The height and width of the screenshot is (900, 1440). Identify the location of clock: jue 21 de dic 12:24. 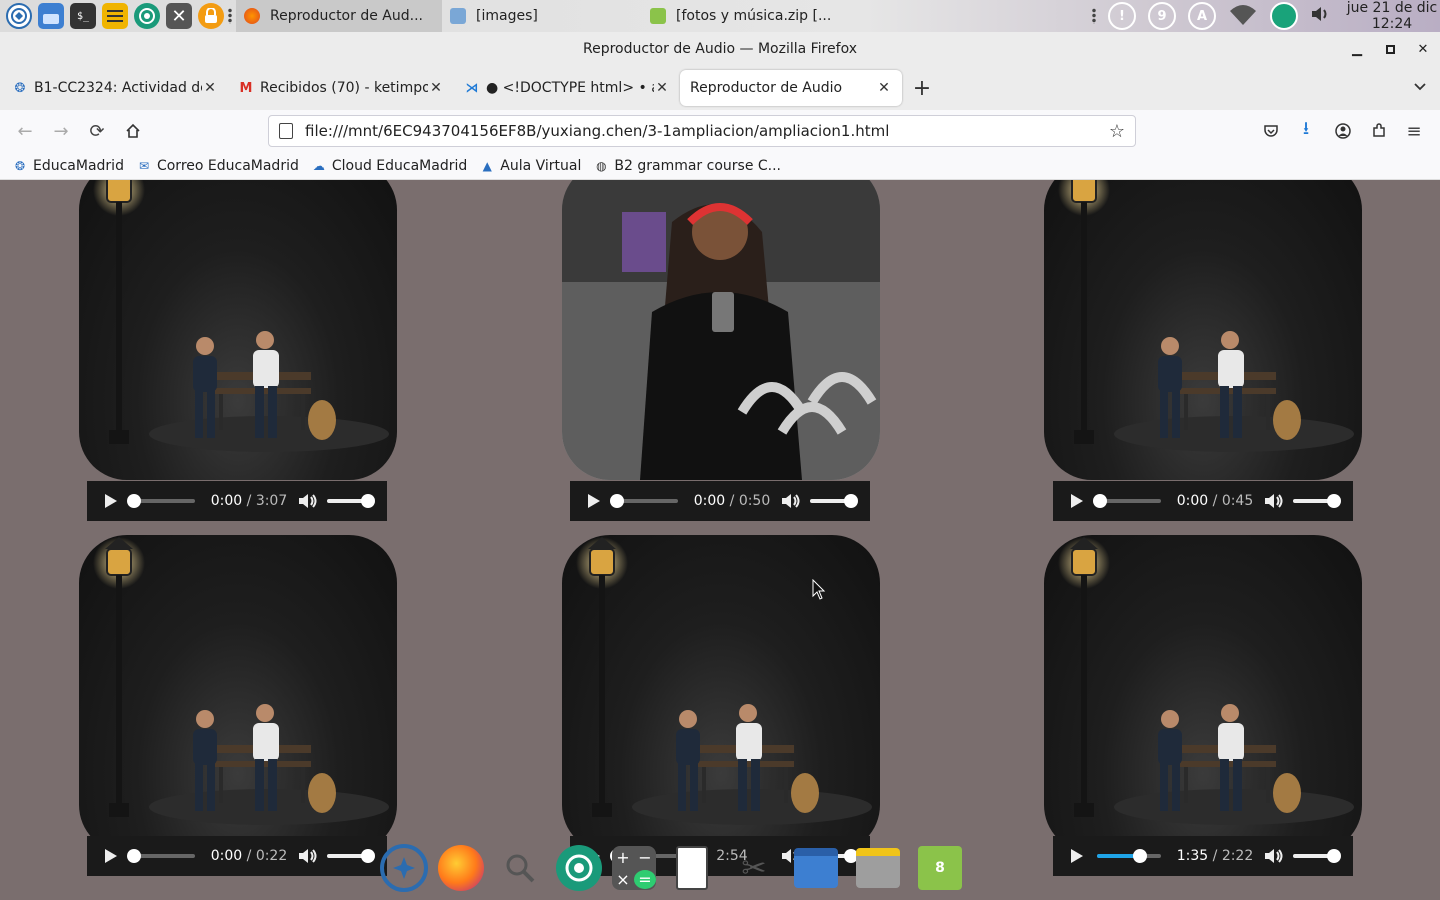
(1392, 16).